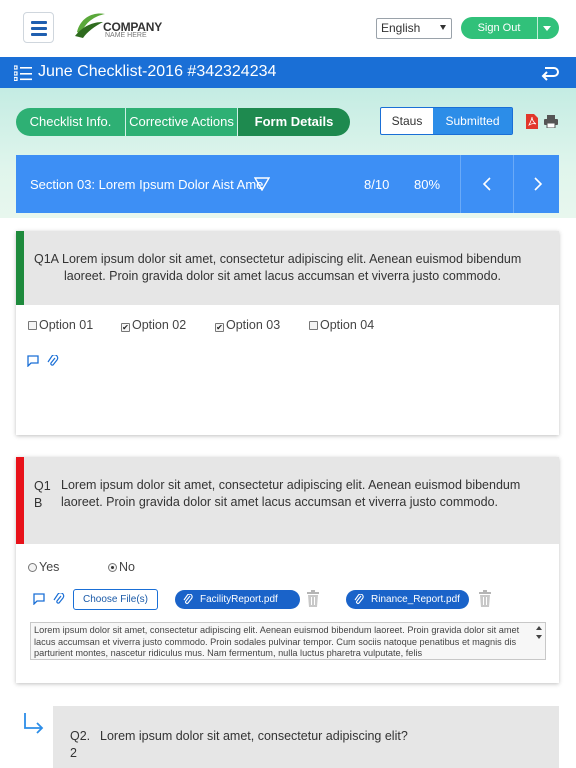 The image size is (576, 768). What do you see at coordinates (401, 28) in the screenshot?
I see `language-value: English` at bounding box center [401, 28].